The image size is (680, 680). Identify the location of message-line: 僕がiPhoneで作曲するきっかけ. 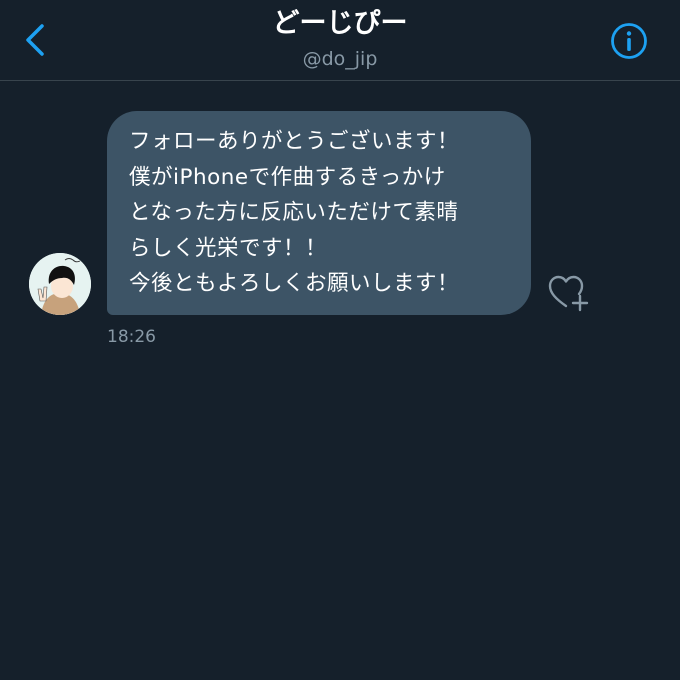
(287, 177).